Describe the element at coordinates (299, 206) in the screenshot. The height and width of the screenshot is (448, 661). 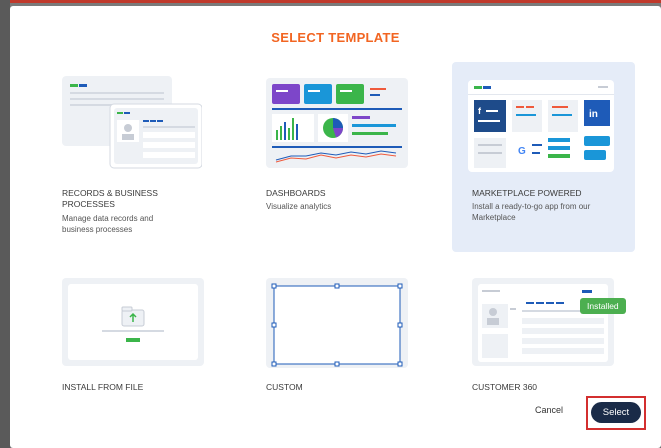
I see `template-desc-dashboards: Visualize analytics` at that location.